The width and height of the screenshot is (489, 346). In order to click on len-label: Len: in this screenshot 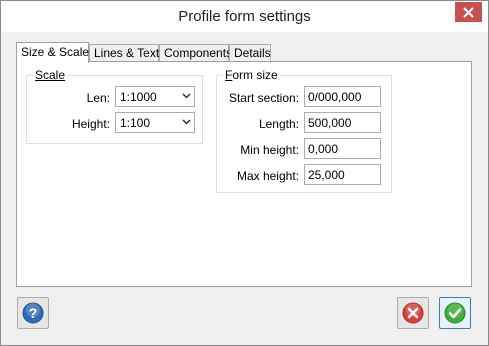, I will do `click(98, 98)`.